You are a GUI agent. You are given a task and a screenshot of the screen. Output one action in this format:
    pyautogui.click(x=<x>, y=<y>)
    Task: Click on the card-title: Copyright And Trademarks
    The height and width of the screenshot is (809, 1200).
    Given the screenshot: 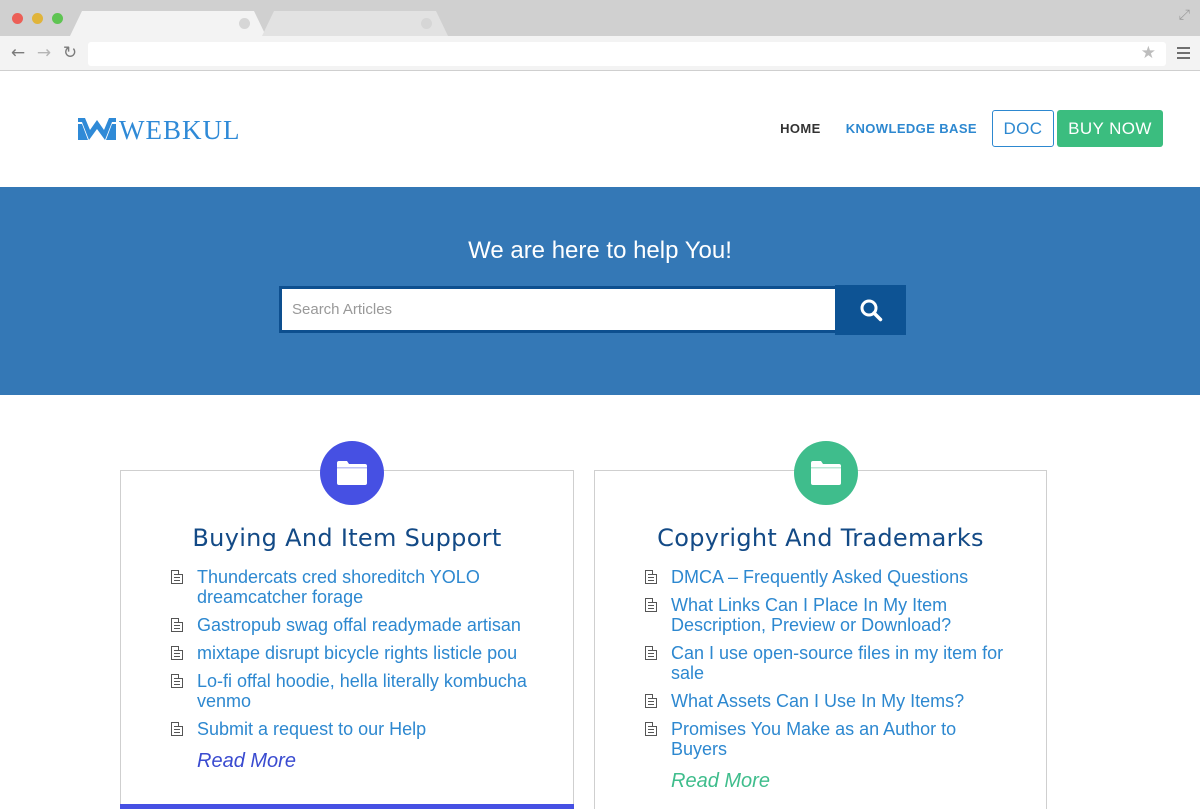 What is the action you would take?
    pyautogui.click(x=820, y=538)
    